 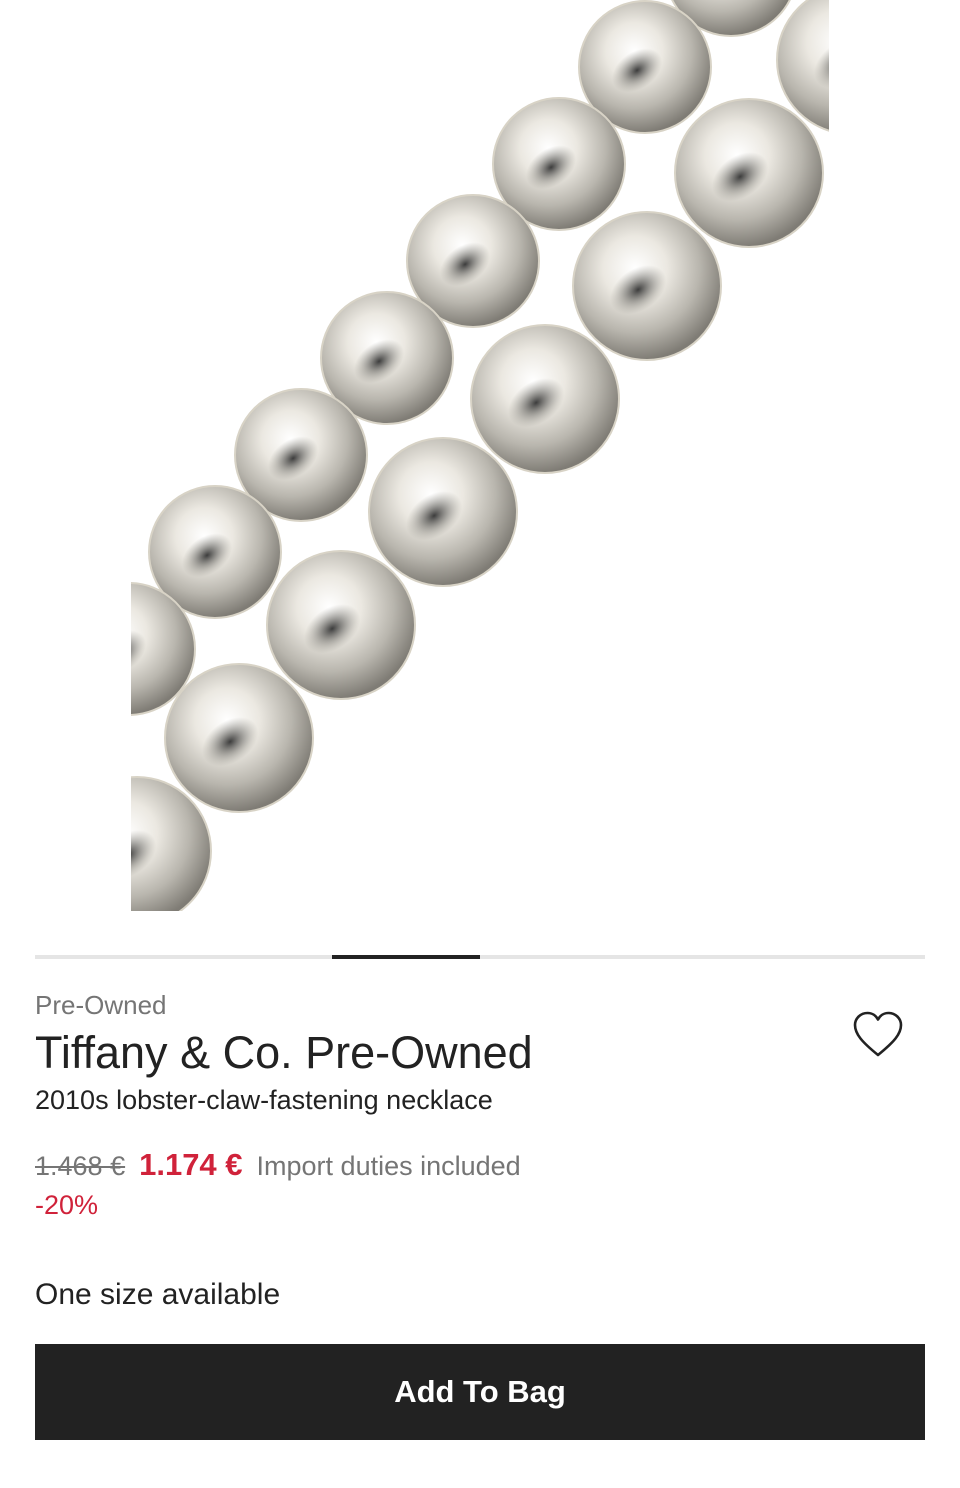 What do you see at coordinates (480, 1392) in the screenshot?
I see `add-to-bag-button: Add To Bag` at bounding box center [480, 1392].